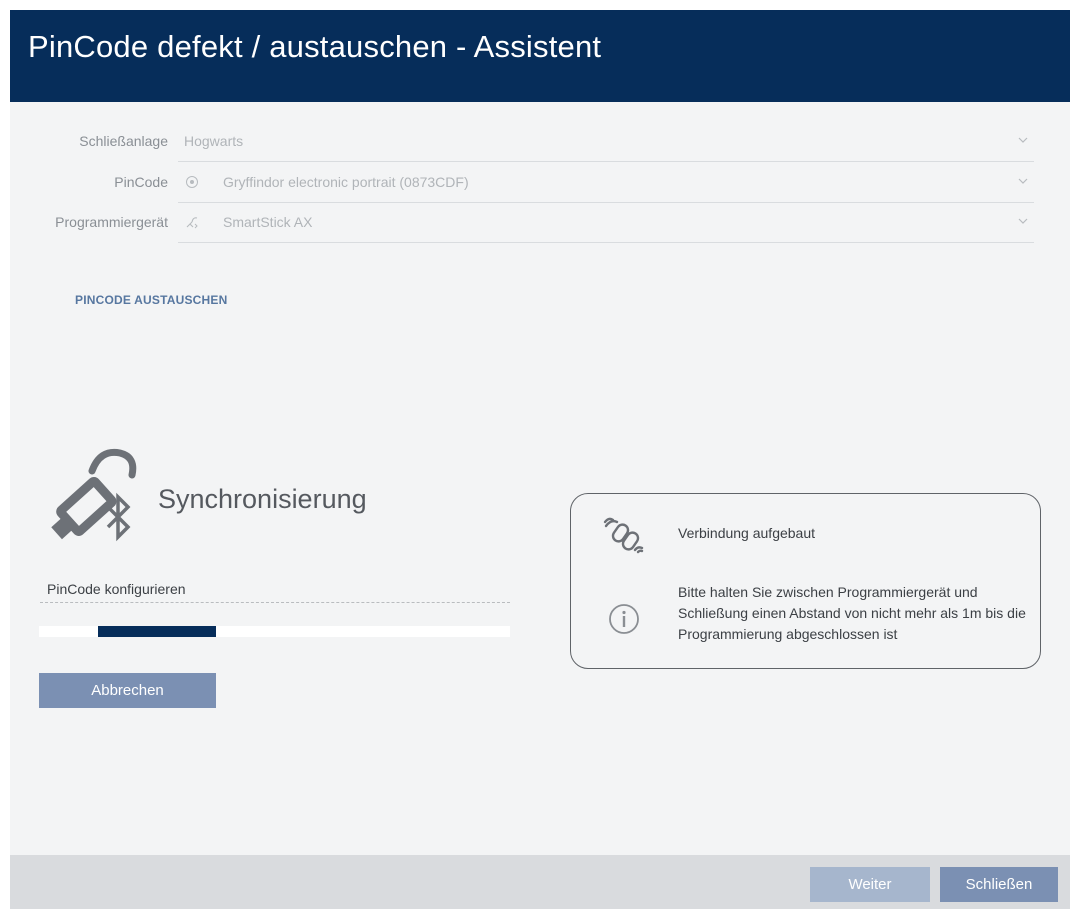 The width and height of the screenshot is (1073, 909). What do you see at coordinates (127, 690) in the screenshot?
I see `cancel-button: Abbrechen` at bounding box center [127, 690].